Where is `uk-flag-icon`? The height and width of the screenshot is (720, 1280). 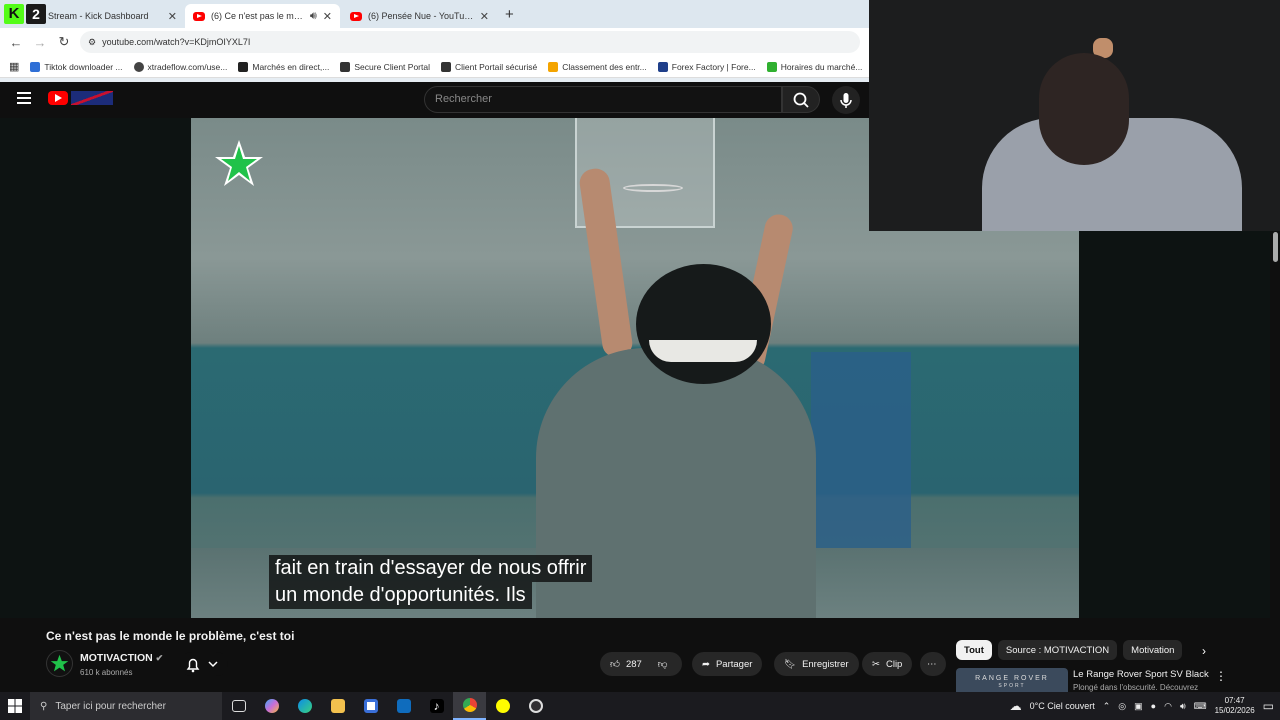 uk-flag-icon is located at coordinates (92, 98).